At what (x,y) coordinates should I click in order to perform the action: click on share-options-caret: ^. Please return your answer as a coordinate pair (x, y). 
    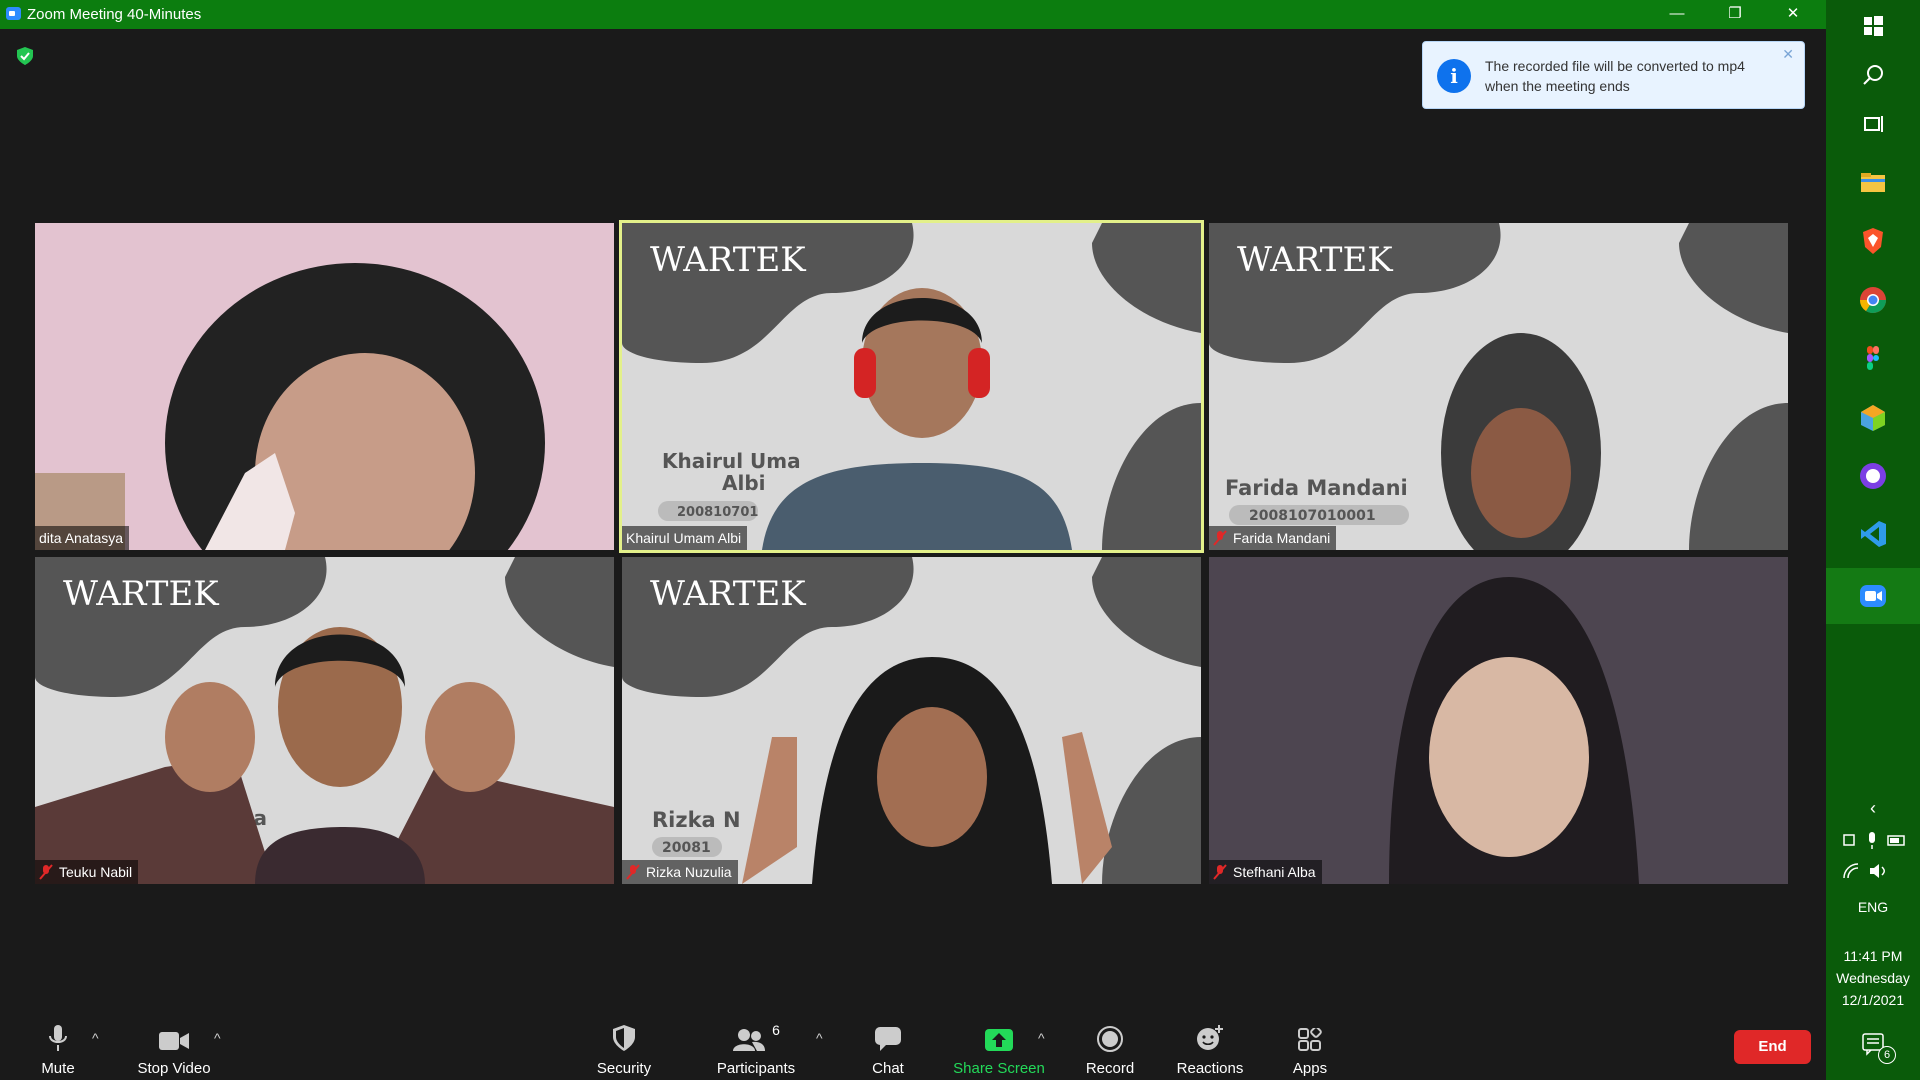
    Looking at the image, I should click on (1041, 1038).